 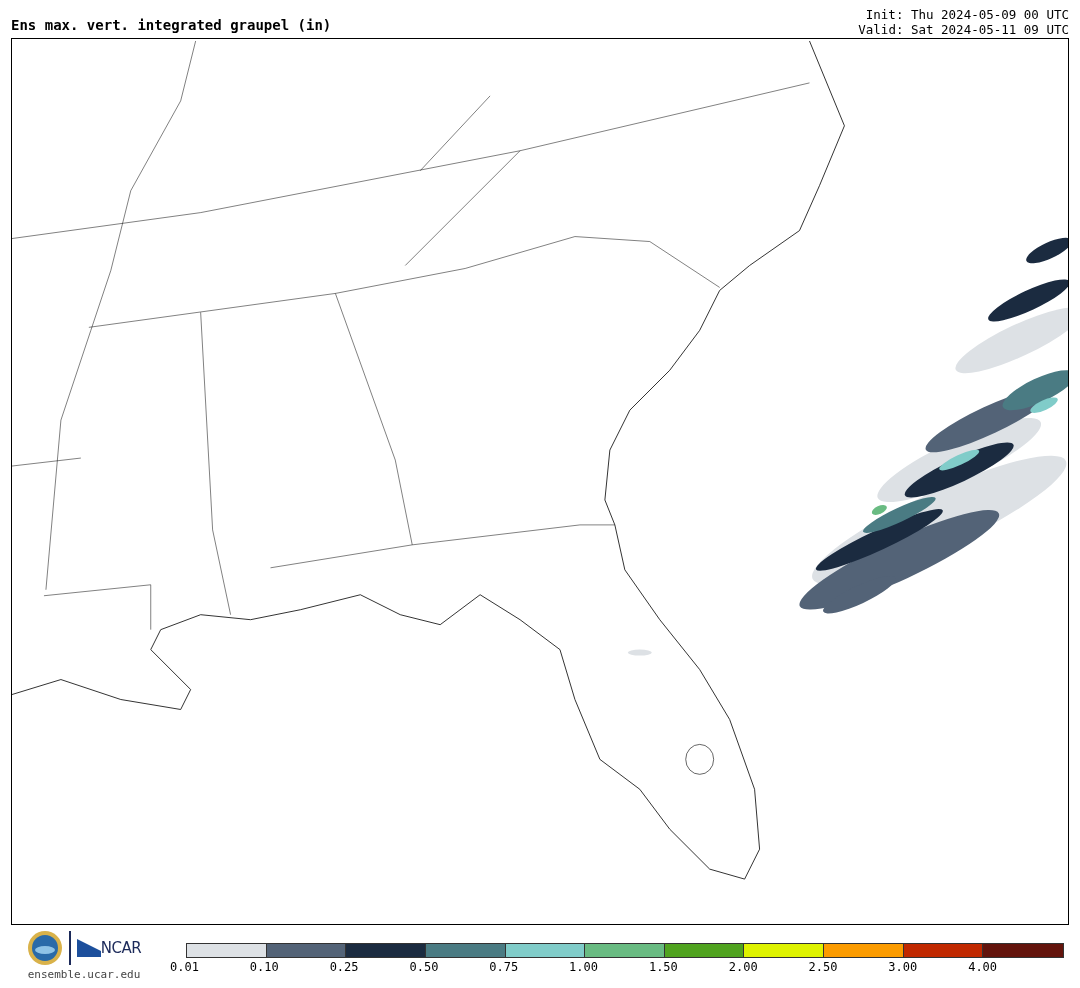 What do you see at coordinates (963, 29) in the screenshot?
I see `valid-time: Valid: Sat 2024-05-11 09 UTC` at bounding box center [963, 29].